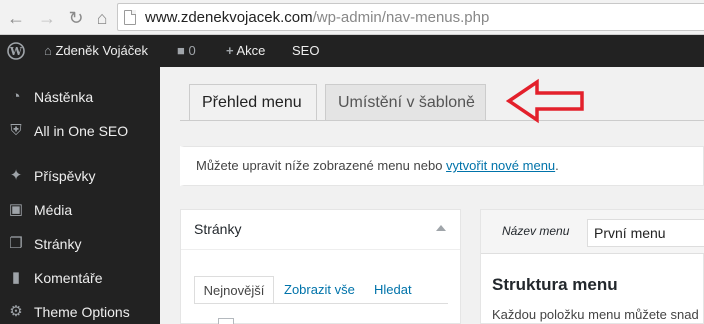  Describe the element at coordinates (101, 50) in the screenshot. I see `site-name: Zdeněk Vojáček` at that location.